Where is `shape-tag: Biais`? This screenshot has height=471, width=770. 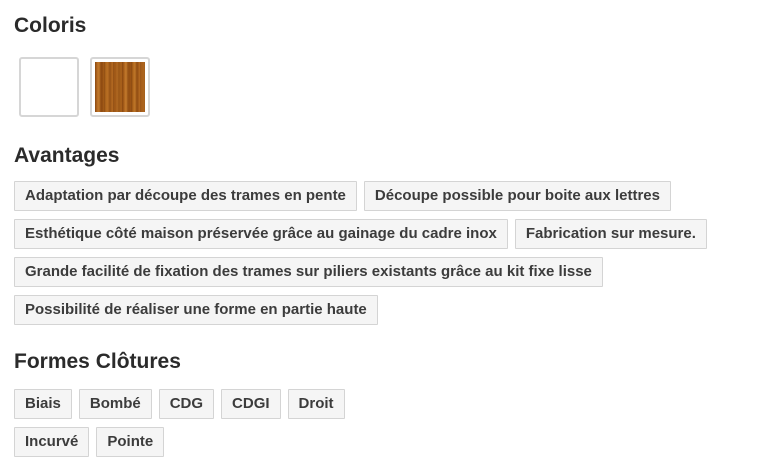
shape-tag: Biais is located at coordinates (43, 404).